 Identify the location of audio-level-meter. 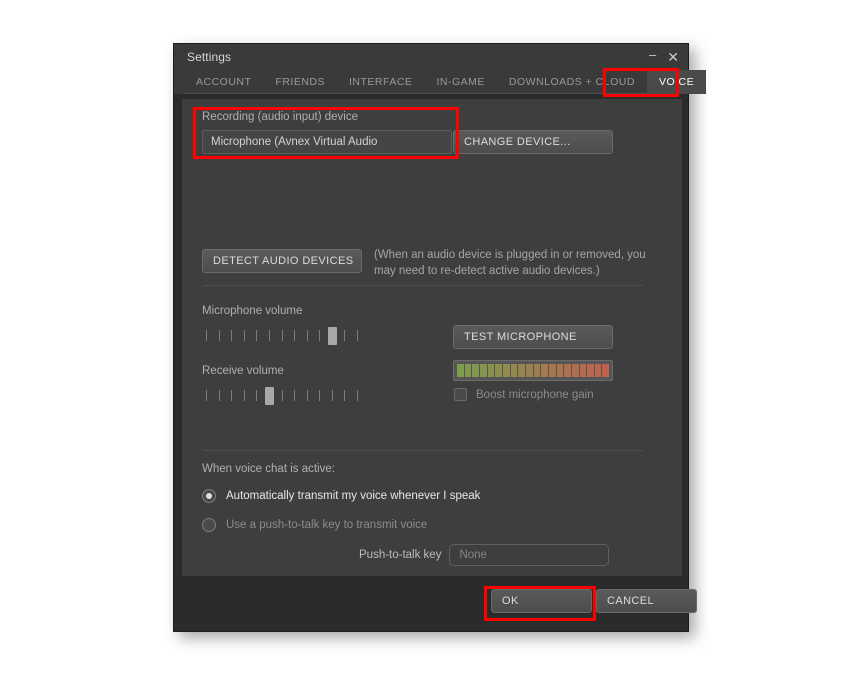
(533, 370).